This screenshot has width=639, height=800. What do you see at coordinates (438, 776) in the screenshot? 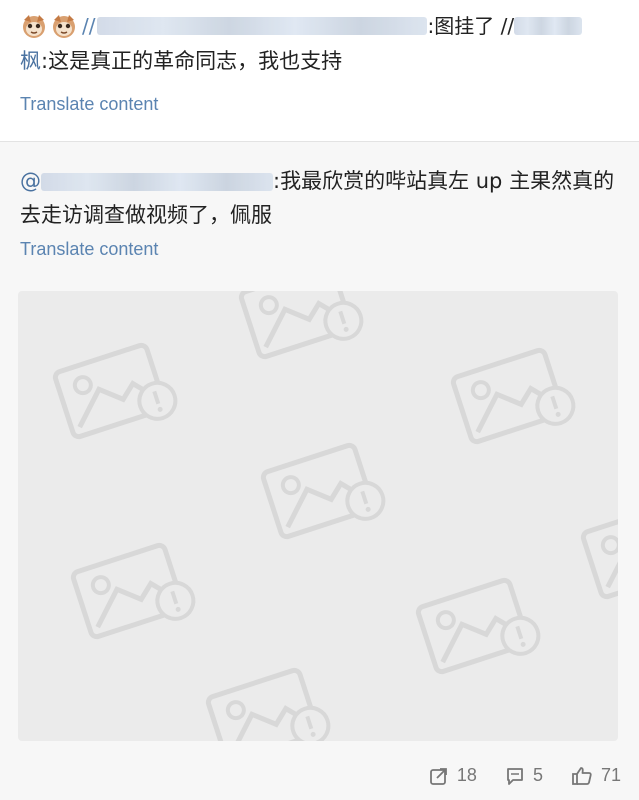
I see `share-icon` at bounding box center [438, 776].